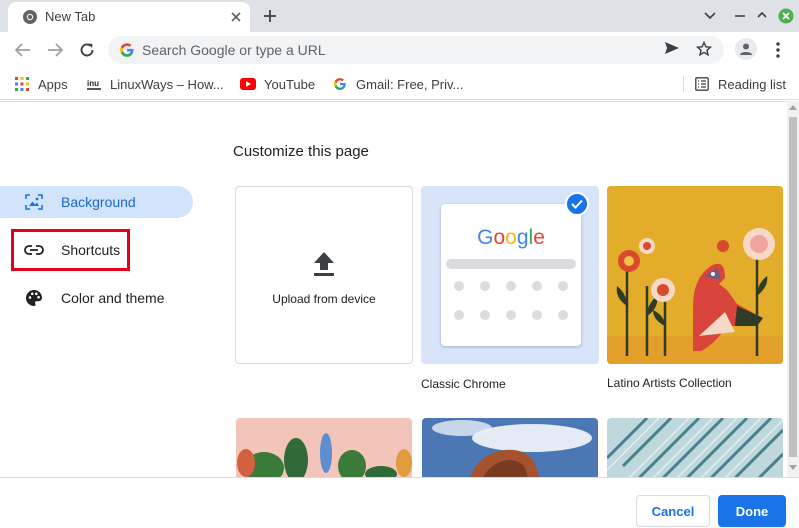 The image size is (799, 528). I want to click on chevron-down-icon, so click(710, 16).